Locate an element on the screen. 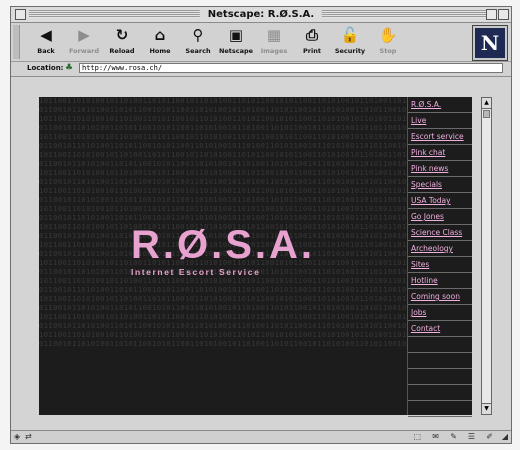 This screenshot has height=450, width=520. security-lock-icon: 🔓 is located at coordinates (350, 35).